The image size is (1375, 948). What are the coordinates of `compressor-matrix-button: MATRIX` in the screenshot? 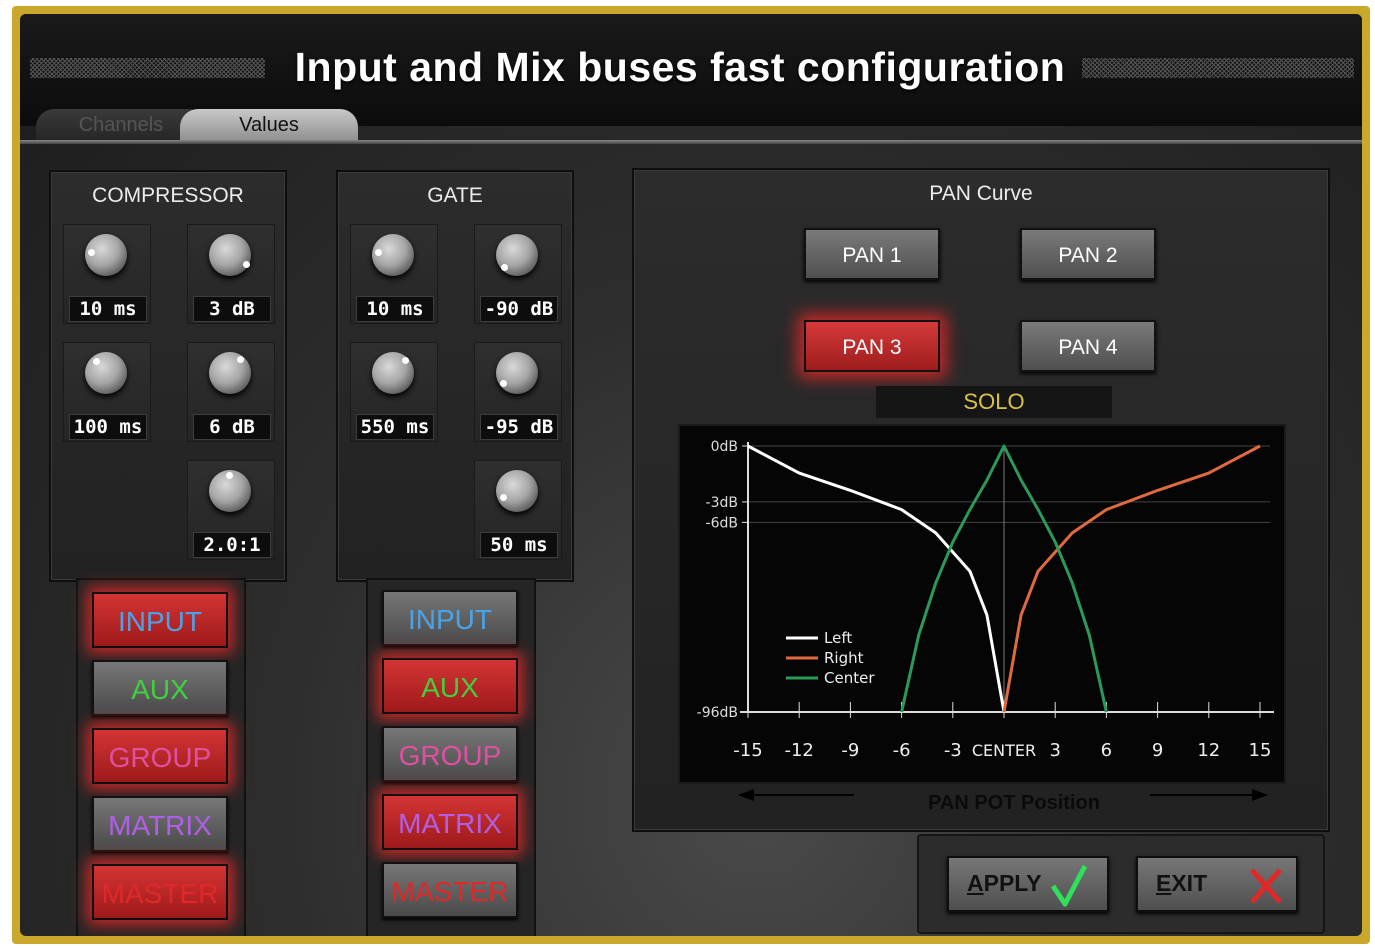 It's located at (160, 824).